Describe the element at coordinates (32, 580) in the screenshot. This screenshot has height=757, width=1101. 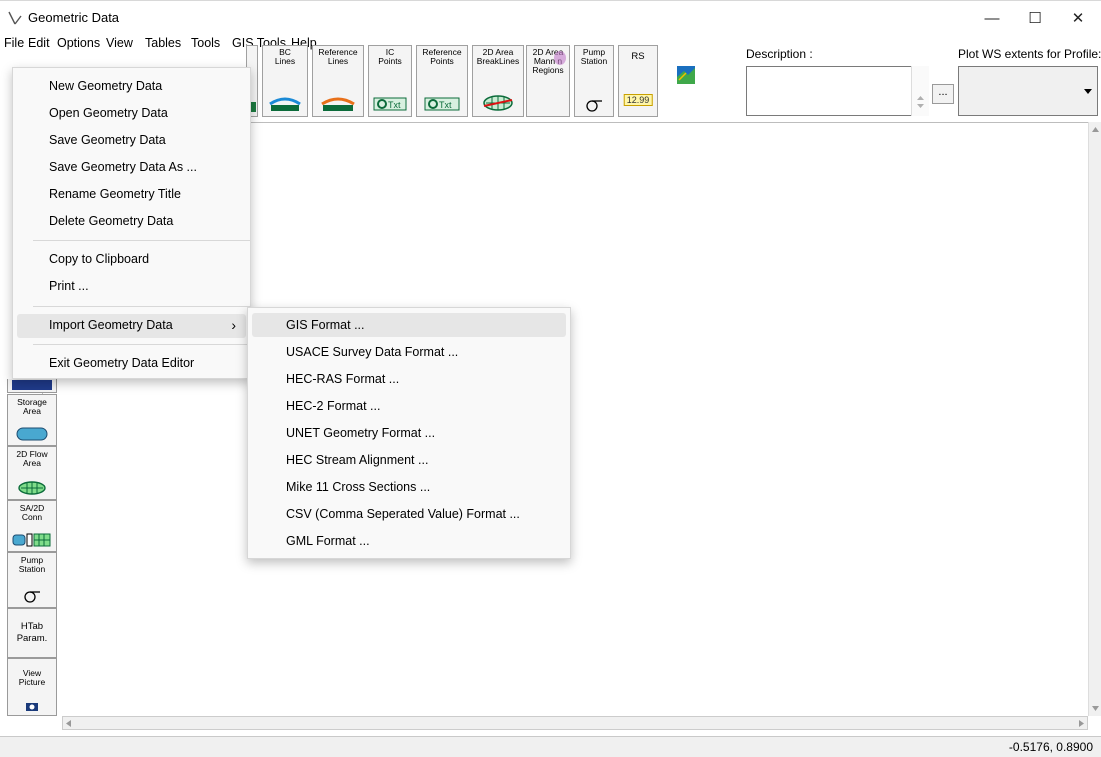
I see `left-tool-pump-station: Pump Station` at that location.